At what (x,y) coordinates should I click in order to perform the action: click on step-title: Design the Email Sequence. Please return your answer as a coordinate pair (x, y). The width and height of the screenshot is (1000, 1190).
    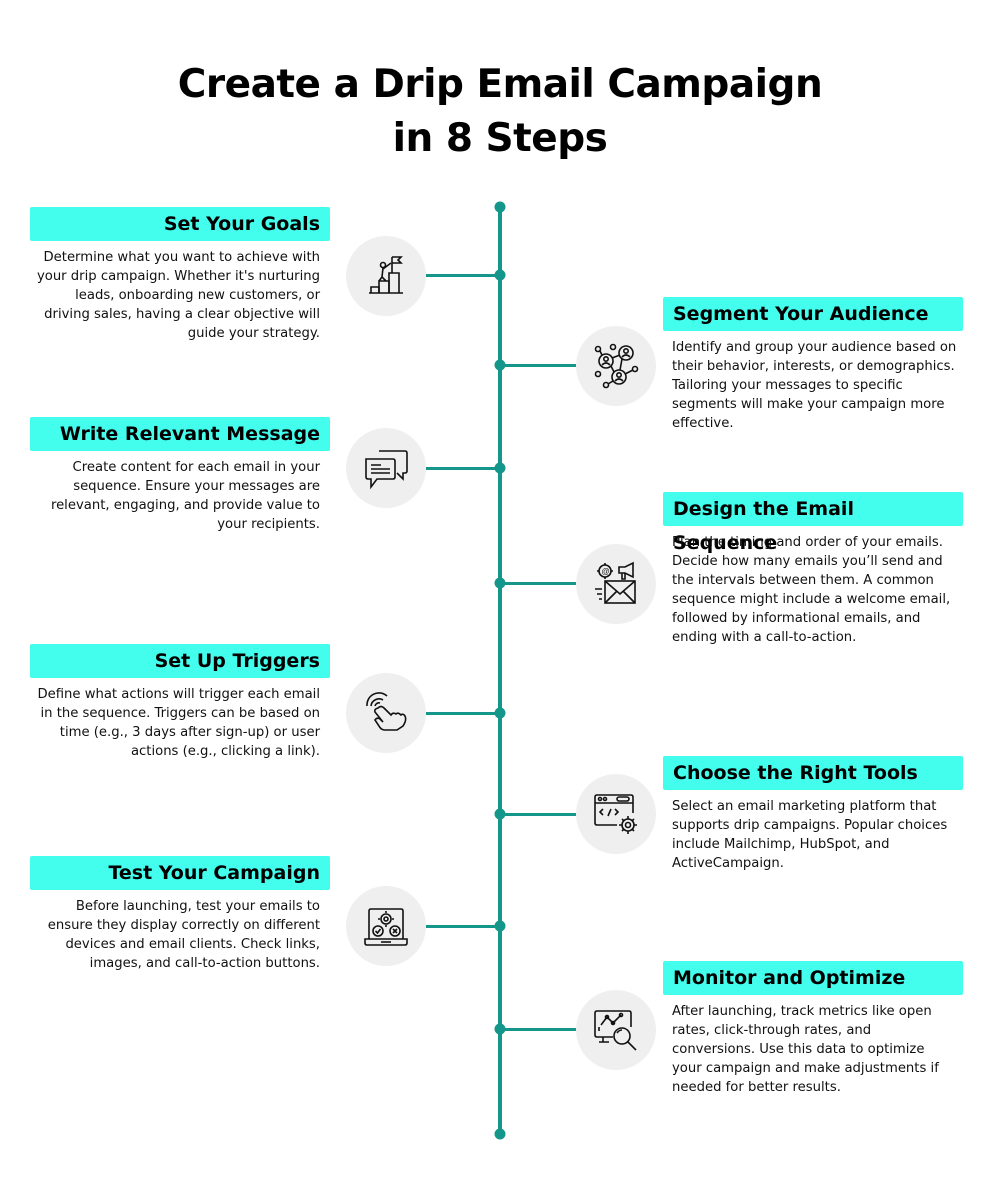
    Looking at the image, I should click on (813, 523).